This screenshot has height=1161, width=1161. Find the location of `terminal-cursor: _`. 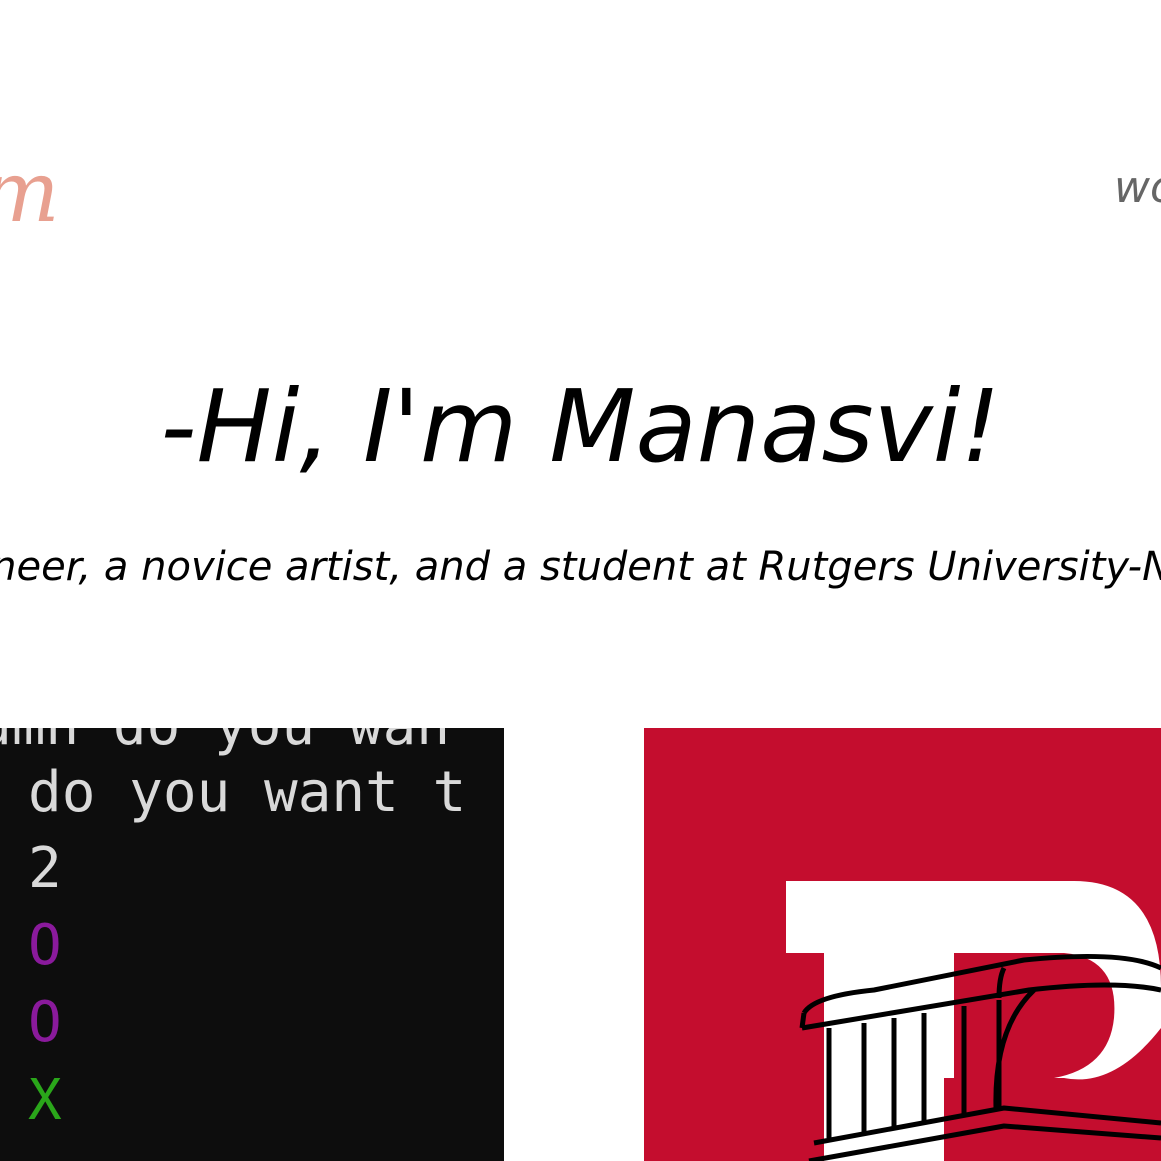

terminal-cursor: _ is located at coordinates (13, 1153).